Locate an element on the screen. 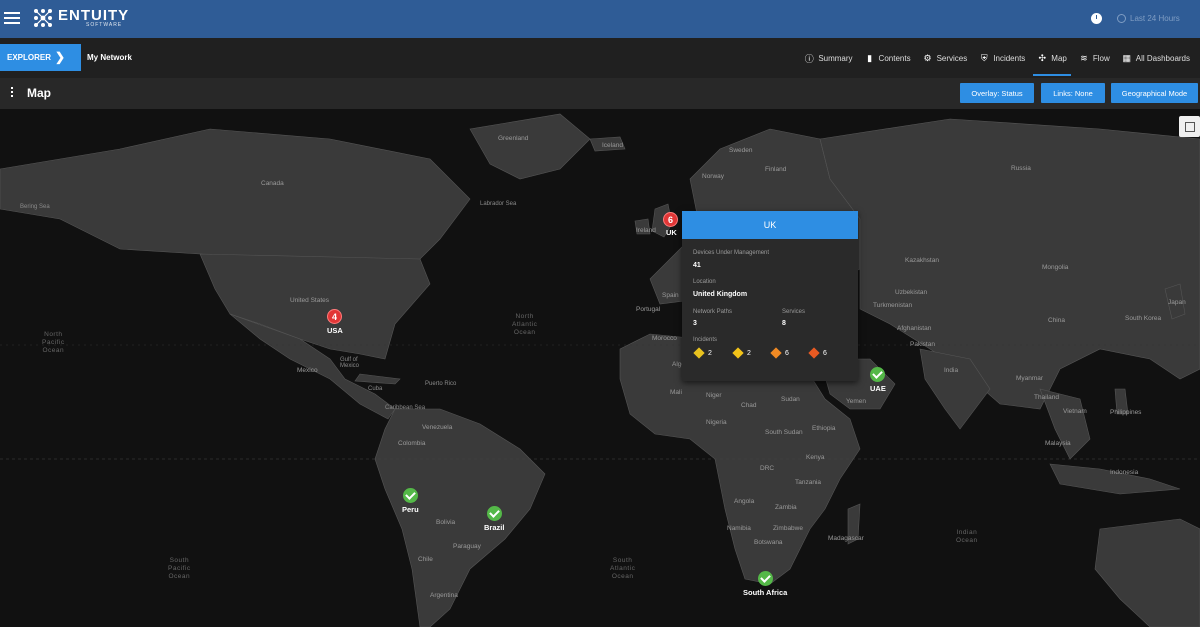 The width and height of the screenshot is (1200, 627). map-label: Argentina is located at coordinates (444, 595).